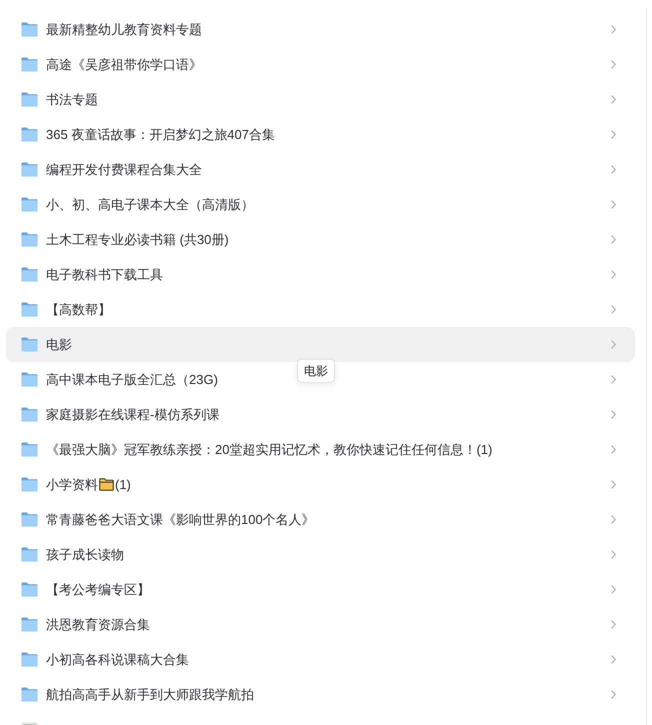  Describe the element at coordinates (132, 379) in the screenshot. I see `folder-name: 高中课本电子版全汇总（23G)` at that location.